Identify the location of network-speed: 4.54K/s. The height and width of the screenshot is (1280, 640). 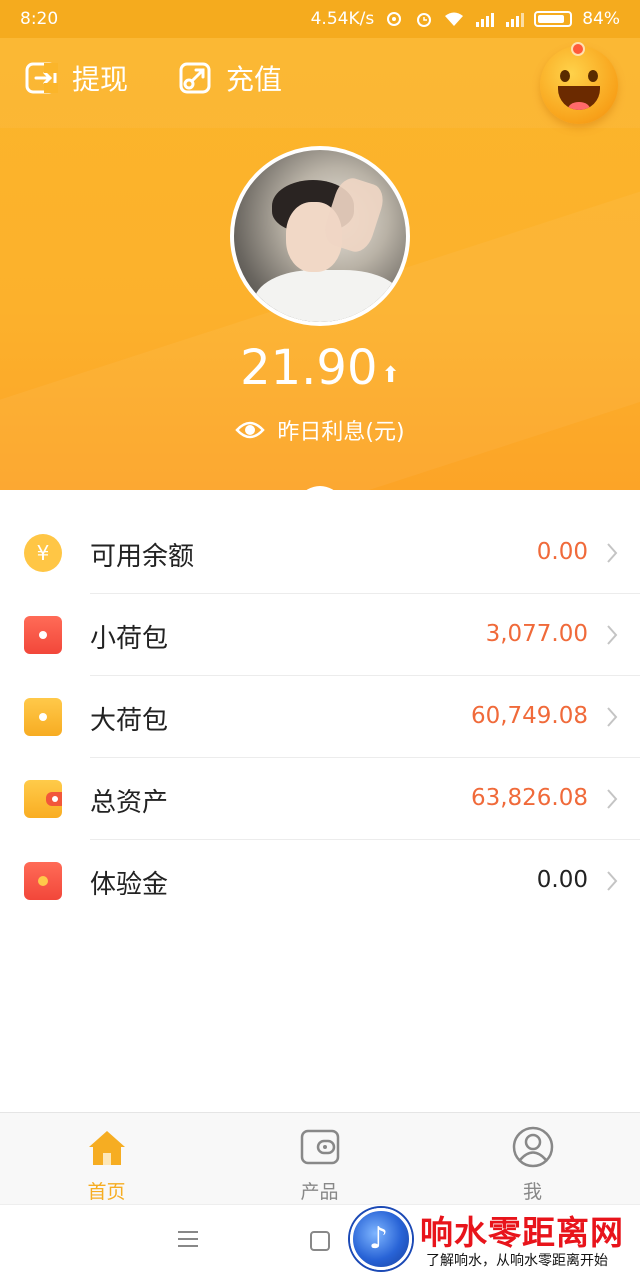
(342, 19).